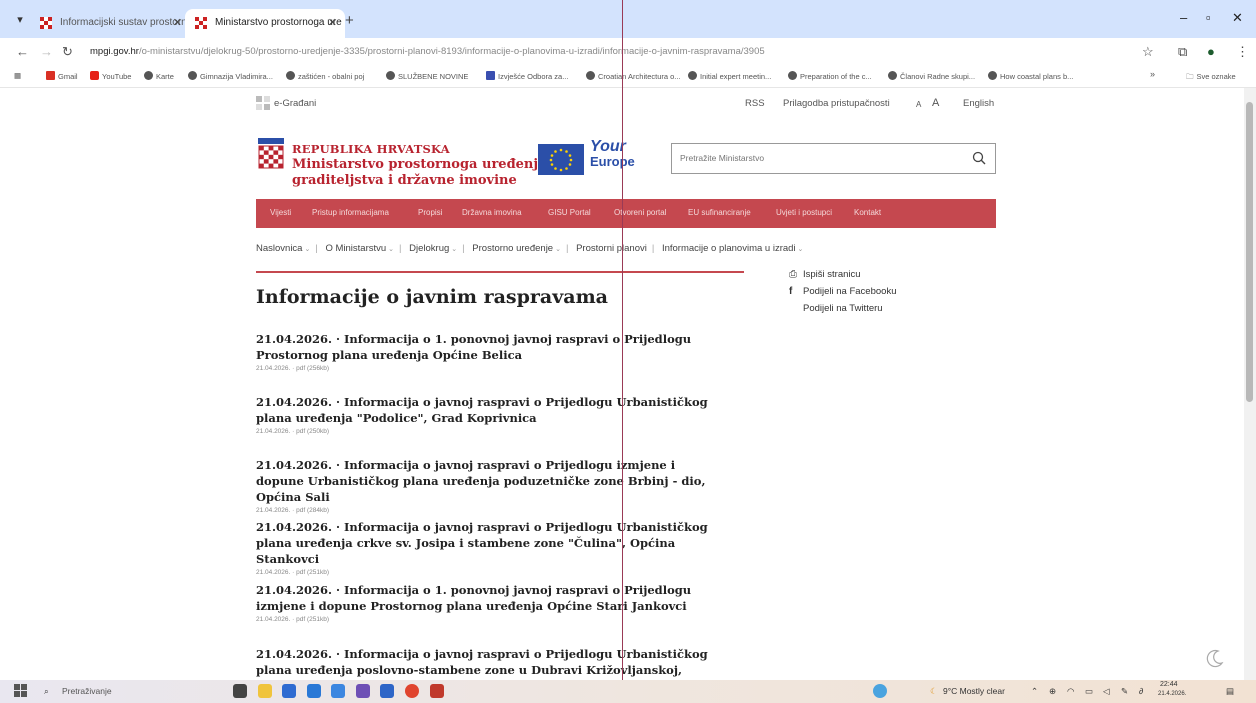 The height and width of the screenshot is (703, 1256). Describe the element at coordinates (1172, 694) in the screenshot. I see `taskbar-date: 21.4.2026.` at that location.